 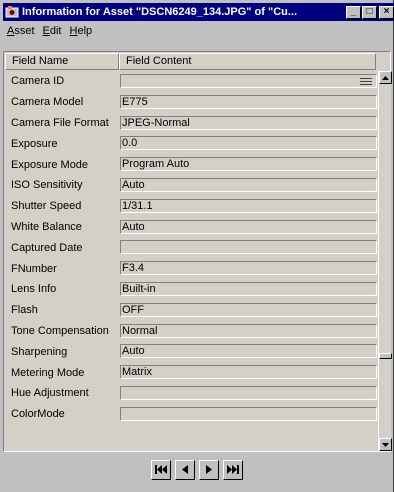 What do you see at coordinates (248, 101) in the screenshot?
I see `field-content-input: E775` at bounding box center [248, 101].